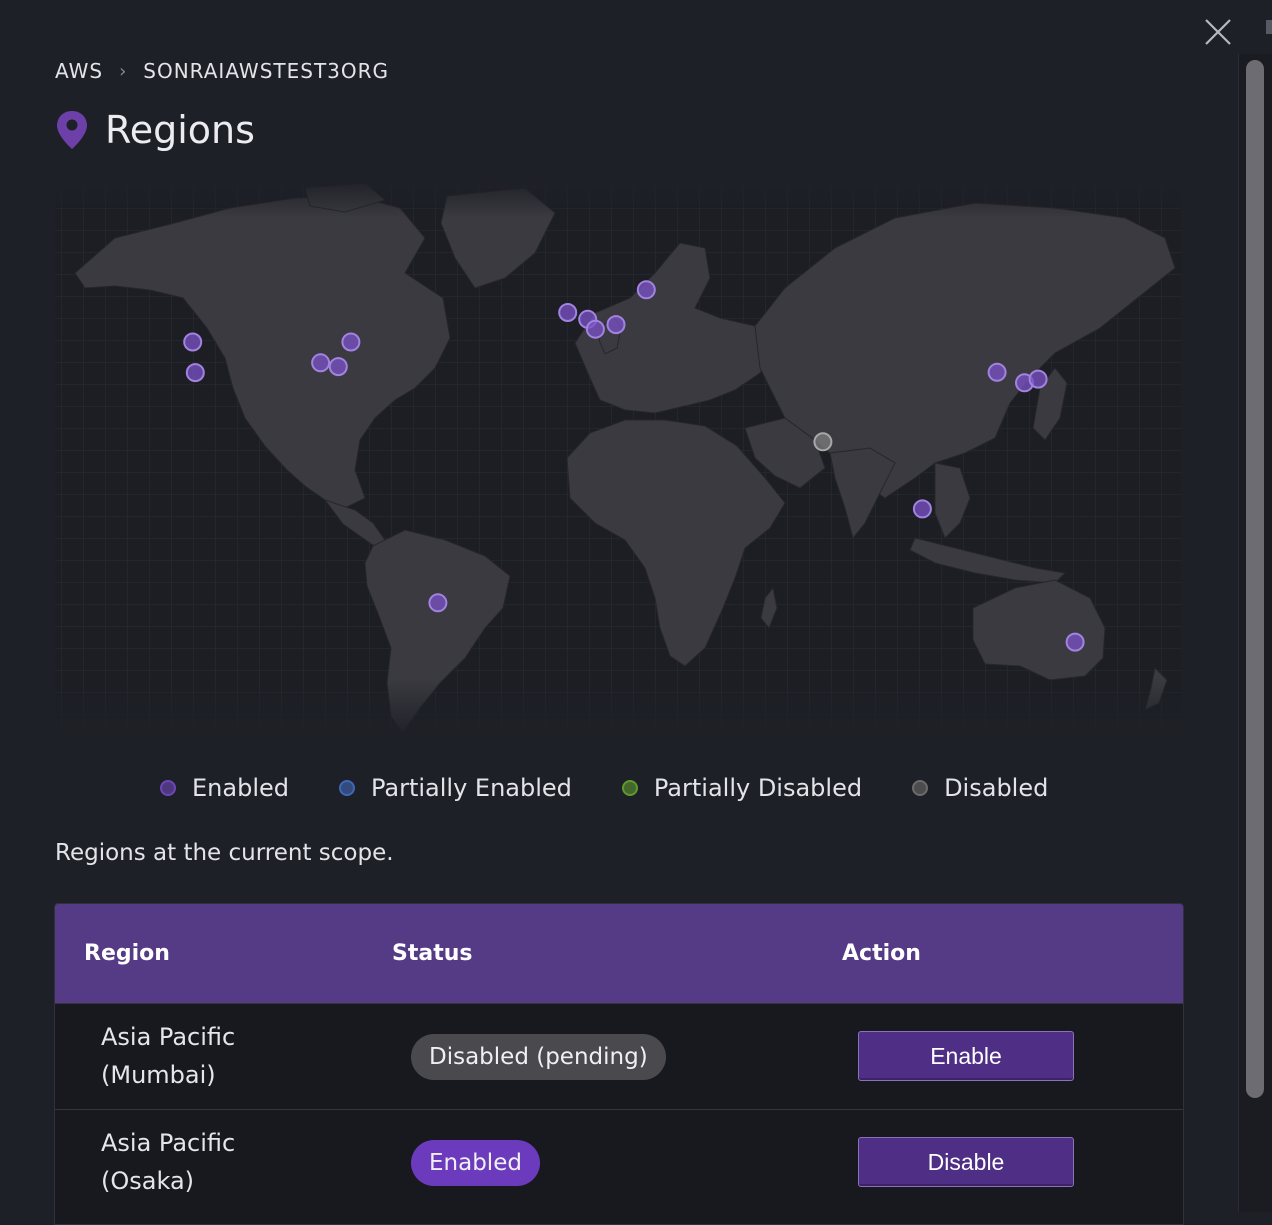 This screenshot has width=1272, height=1225. I want to click on region-name-line: (Mumbai), so click(158, 1075).